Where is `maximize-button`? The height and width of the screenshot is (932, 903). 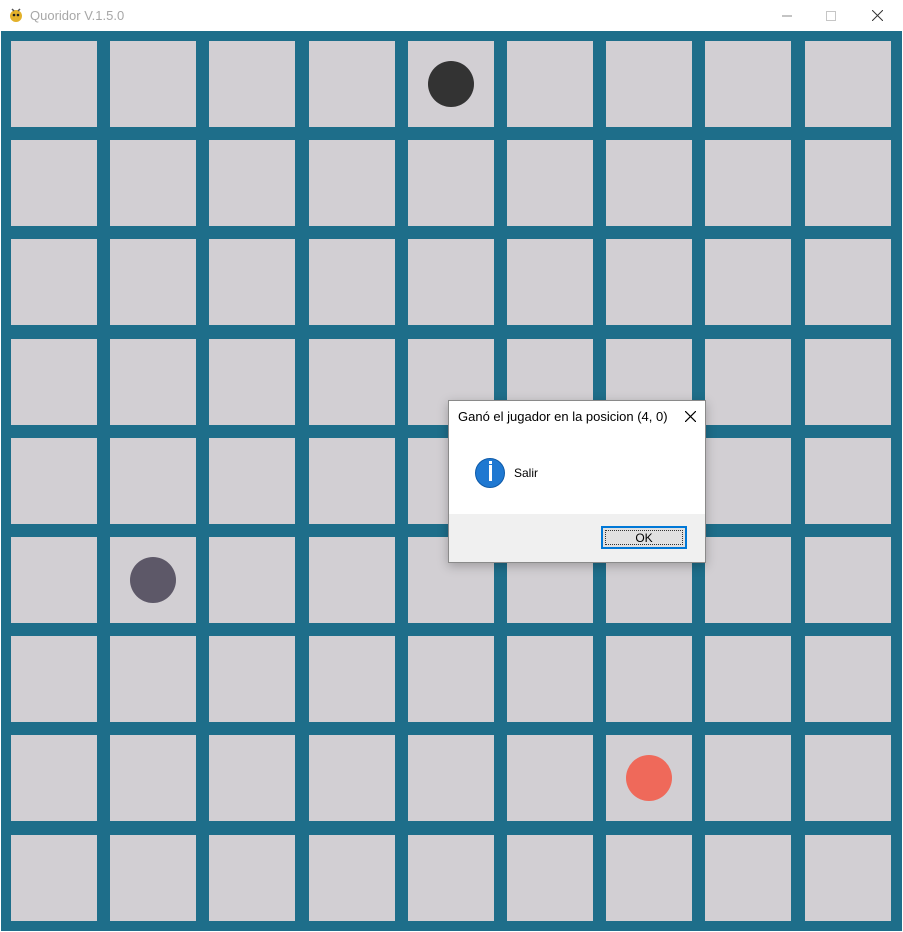
maximize-button is located at coordinates (831, 15).